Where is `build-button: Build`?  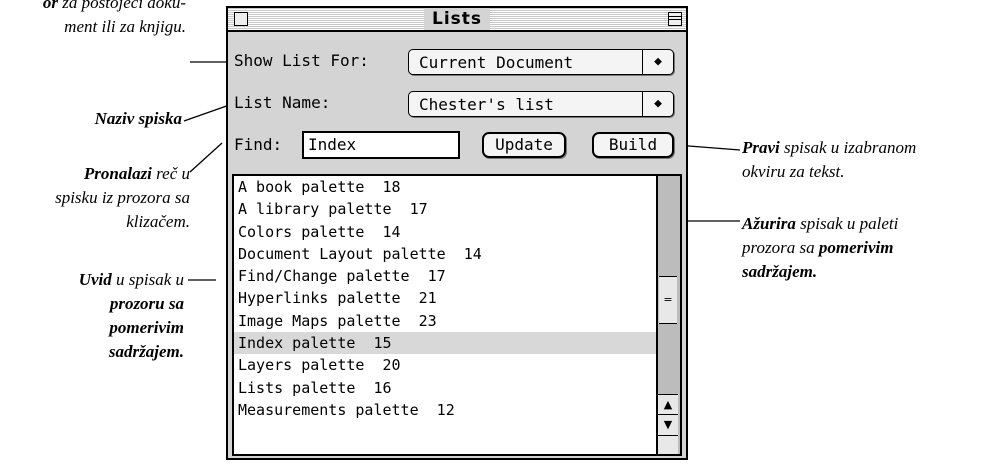
build-button: Build is located at coordinates (633, 145).